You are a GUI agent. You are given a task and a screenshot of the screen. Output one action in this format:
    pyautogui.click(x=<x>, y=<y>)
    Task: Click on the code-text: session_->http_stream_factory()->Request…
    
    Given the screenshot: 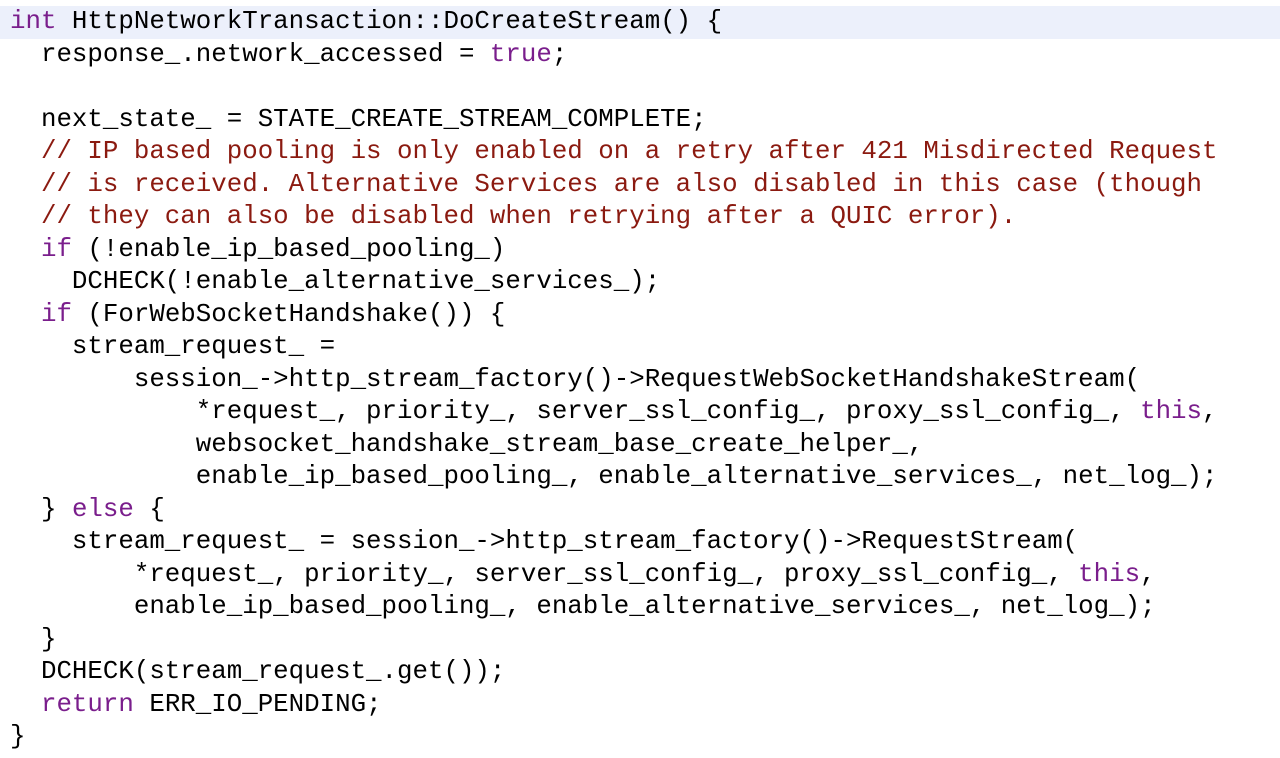 What is the action you would take?
    pyautogui.click(x=575, y=379)
    